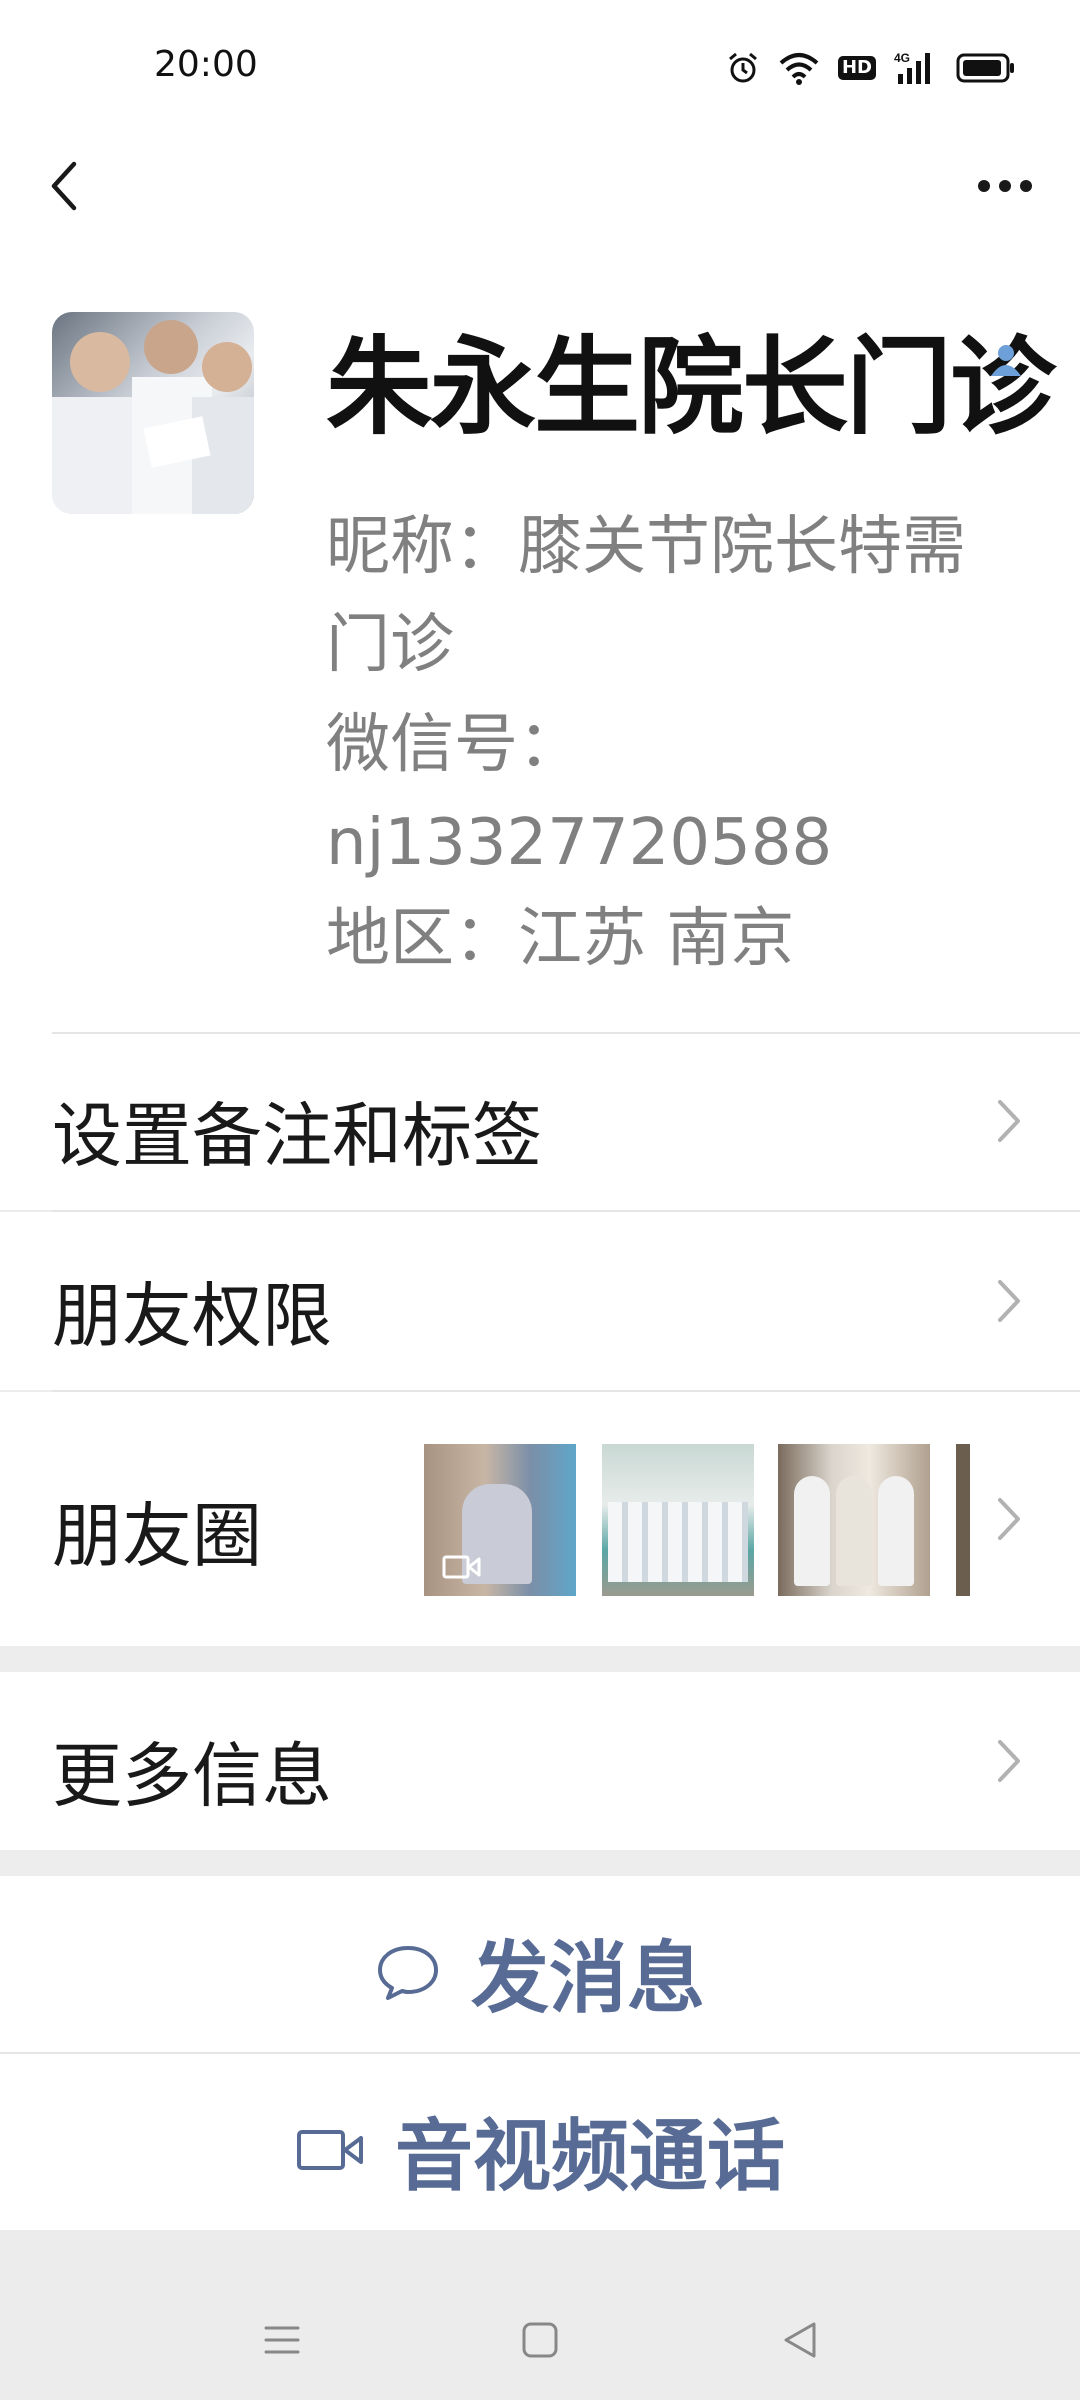 The height and width of the screenshot is (2400, 1080). What do you see at coordinates (461, 1567) in the screenshot?
I see `video-icon` at bounding box center [461, 1567].